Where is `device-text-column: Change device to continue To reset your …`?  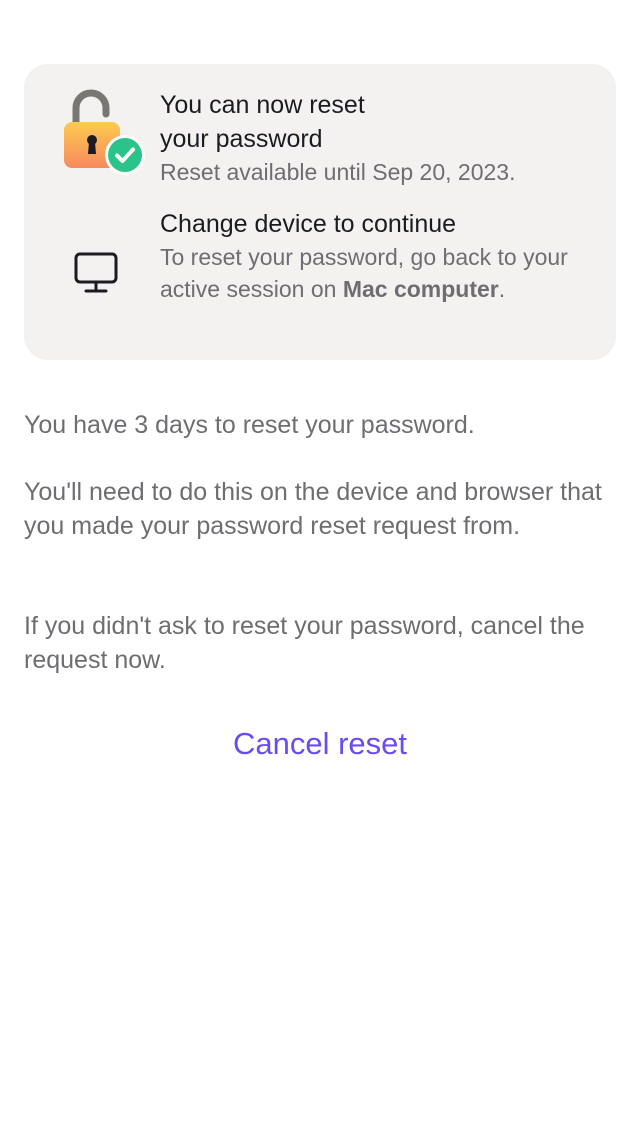 device-text-column: Change device to continue To reset your … is located at coordinates (380, 256).